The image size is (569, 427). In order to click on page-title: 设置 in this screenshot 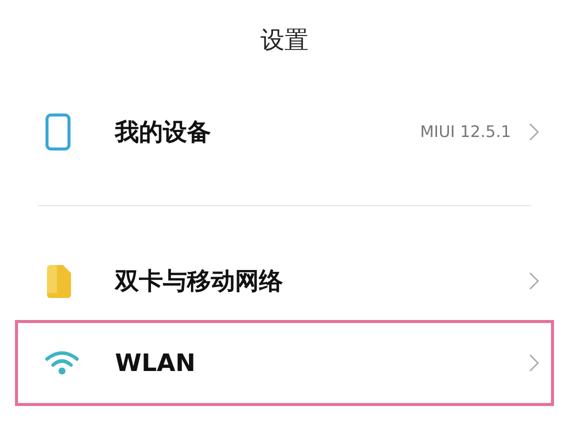, I will do `click(284, 40)`.